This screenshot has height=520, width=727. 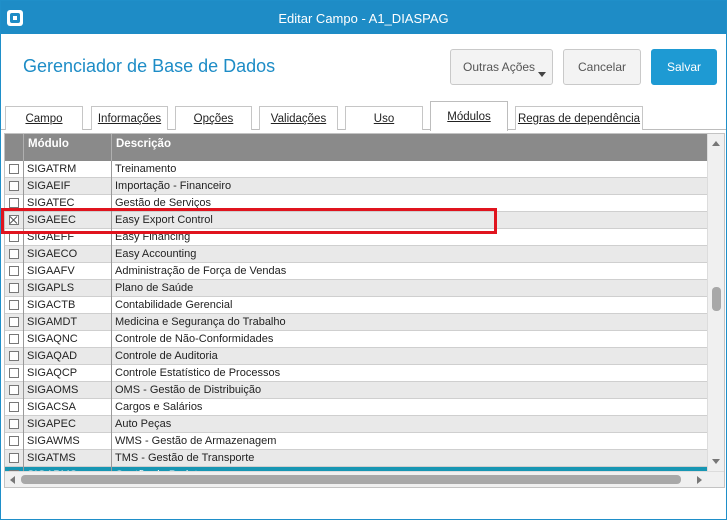 I want to click on description-cell: Treinamento, so click(x=146, y=169).